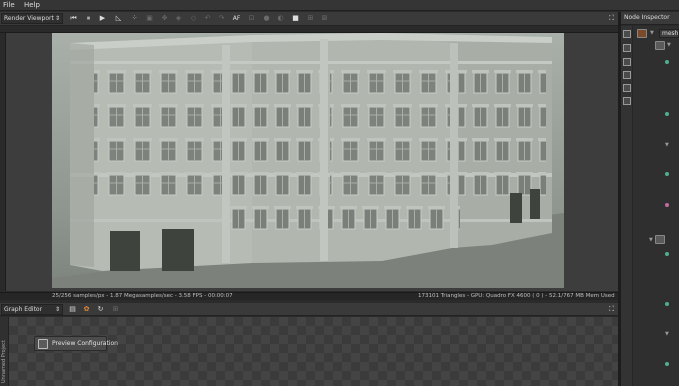 Image resolution: width=679 pixels, height=386 pixels. What do you see at coordinates (193, 18) in the screenshot?
I see `pick-object-icon: ◇` at bounding box center [193, 18].